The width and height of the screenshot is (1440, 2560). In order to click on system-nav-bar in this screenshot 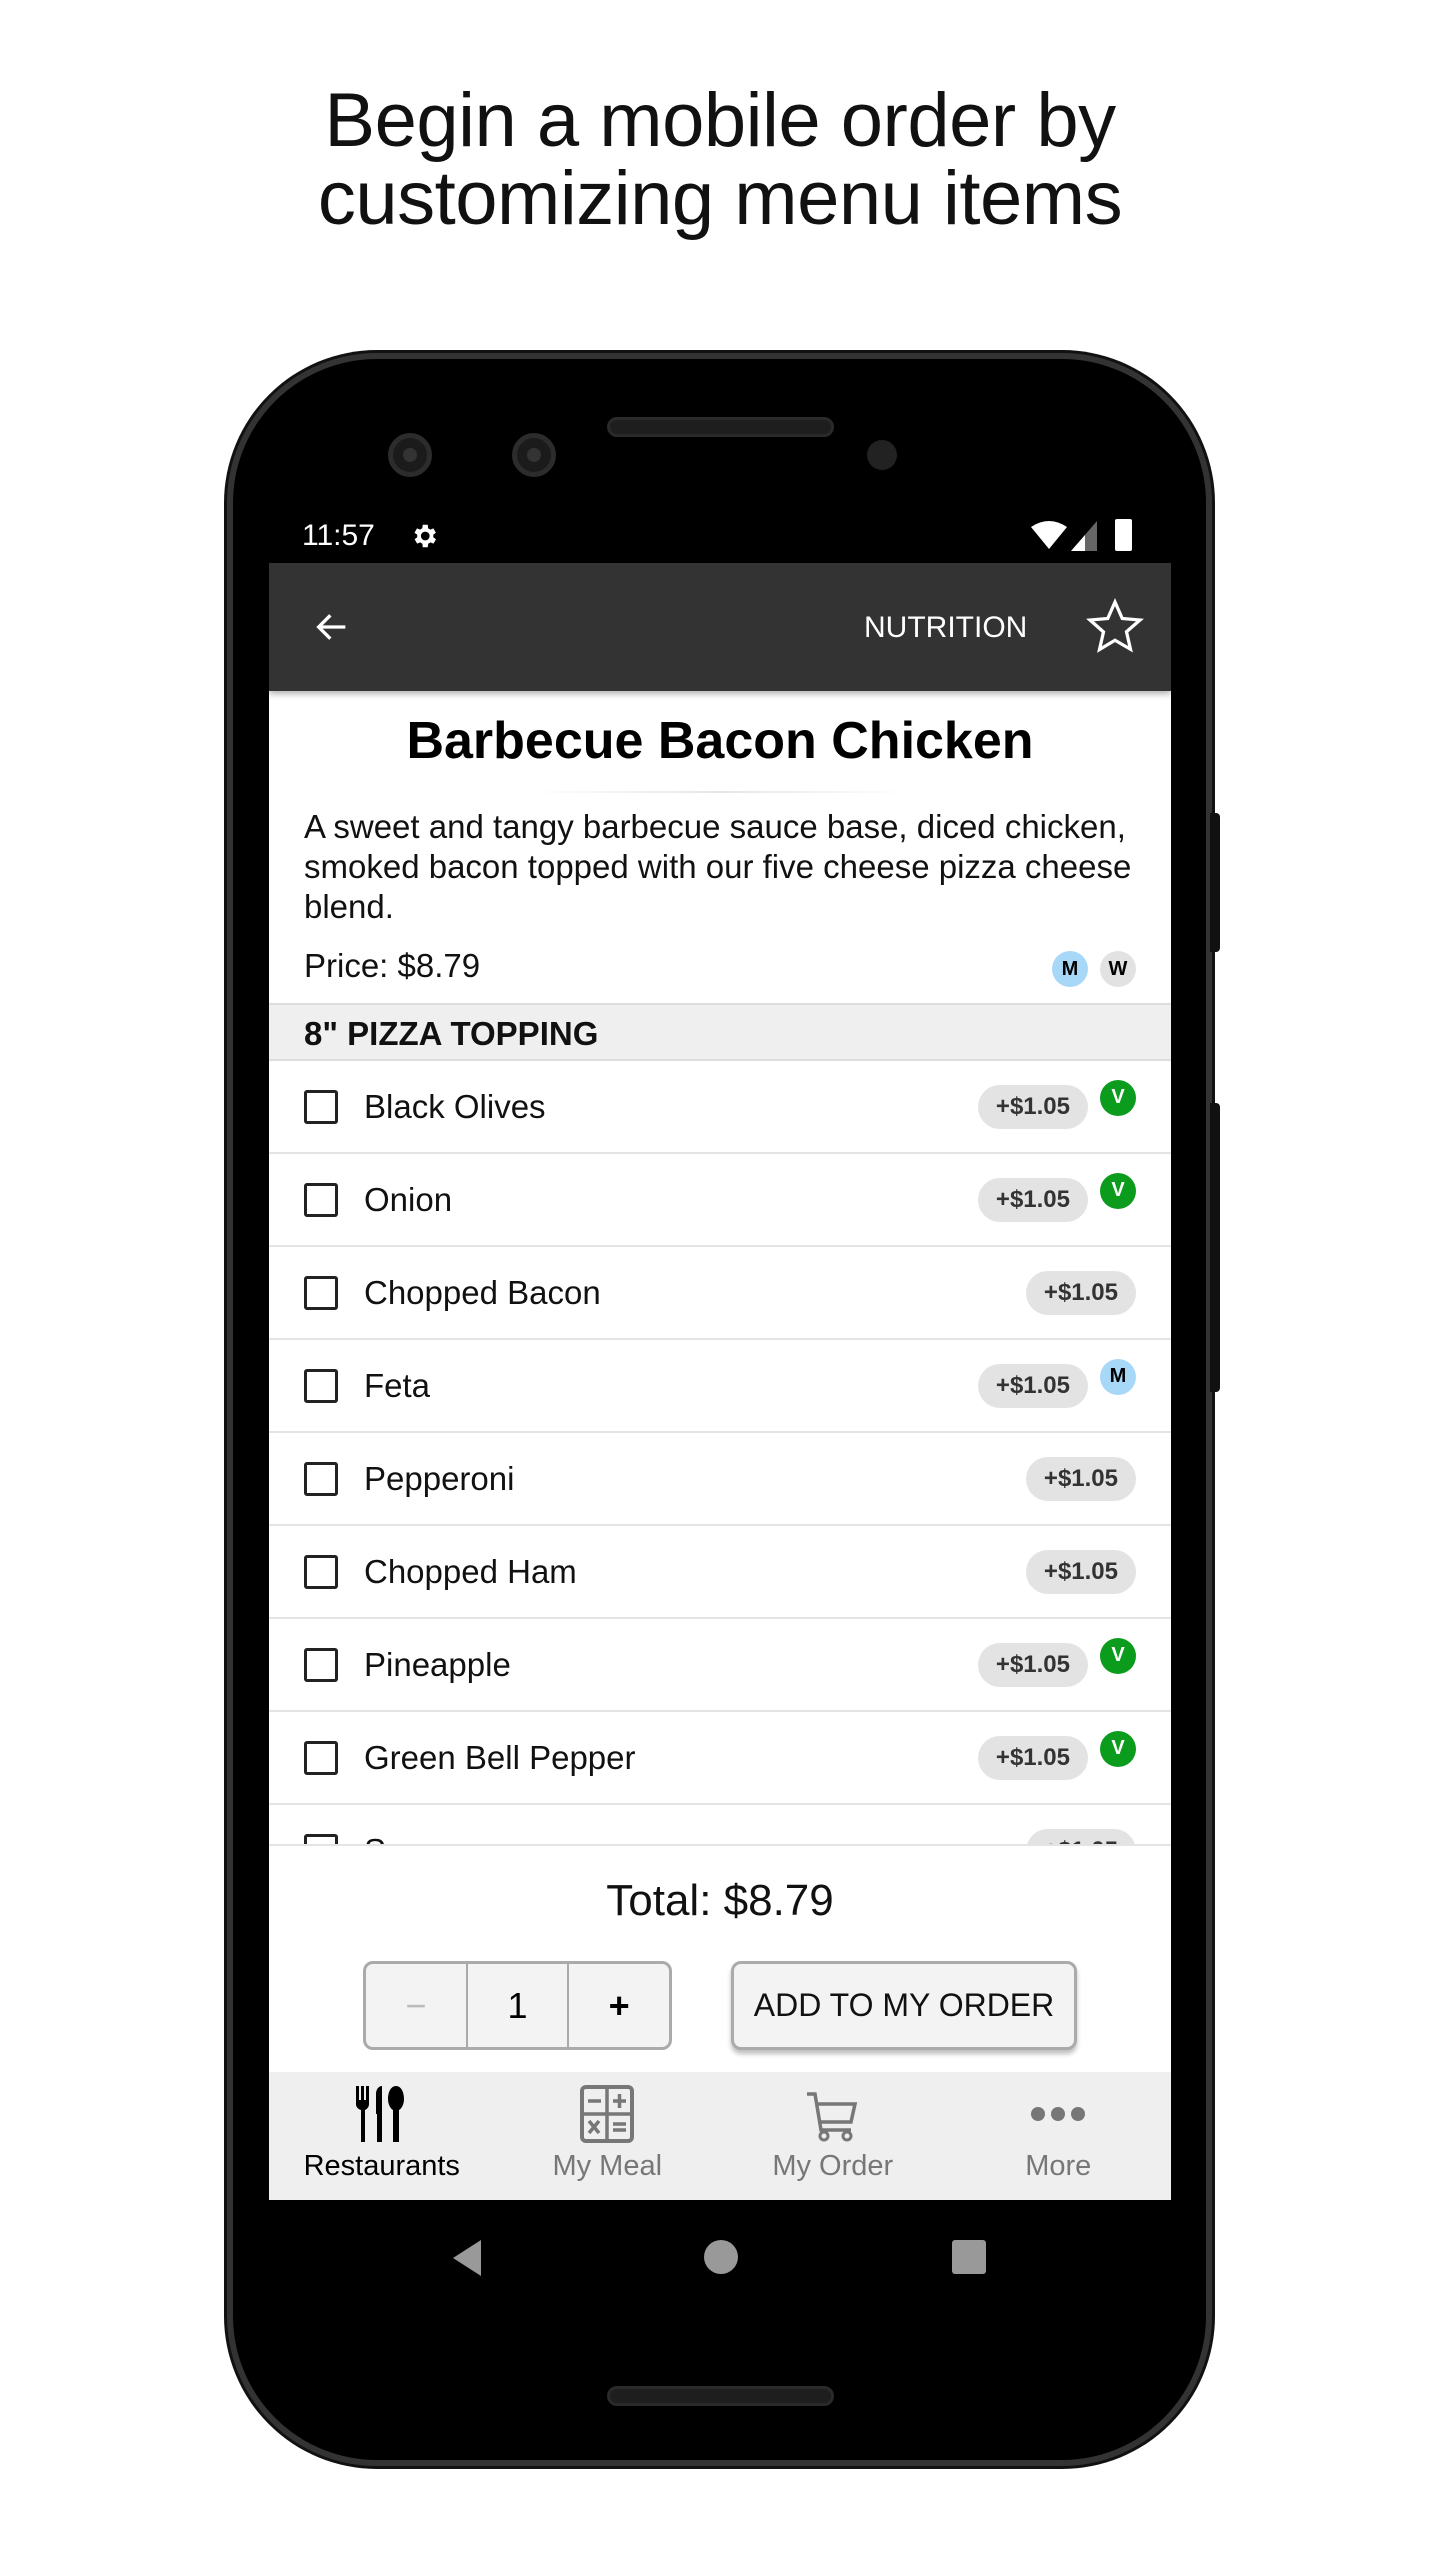, I will do `click(720, 2257)`.